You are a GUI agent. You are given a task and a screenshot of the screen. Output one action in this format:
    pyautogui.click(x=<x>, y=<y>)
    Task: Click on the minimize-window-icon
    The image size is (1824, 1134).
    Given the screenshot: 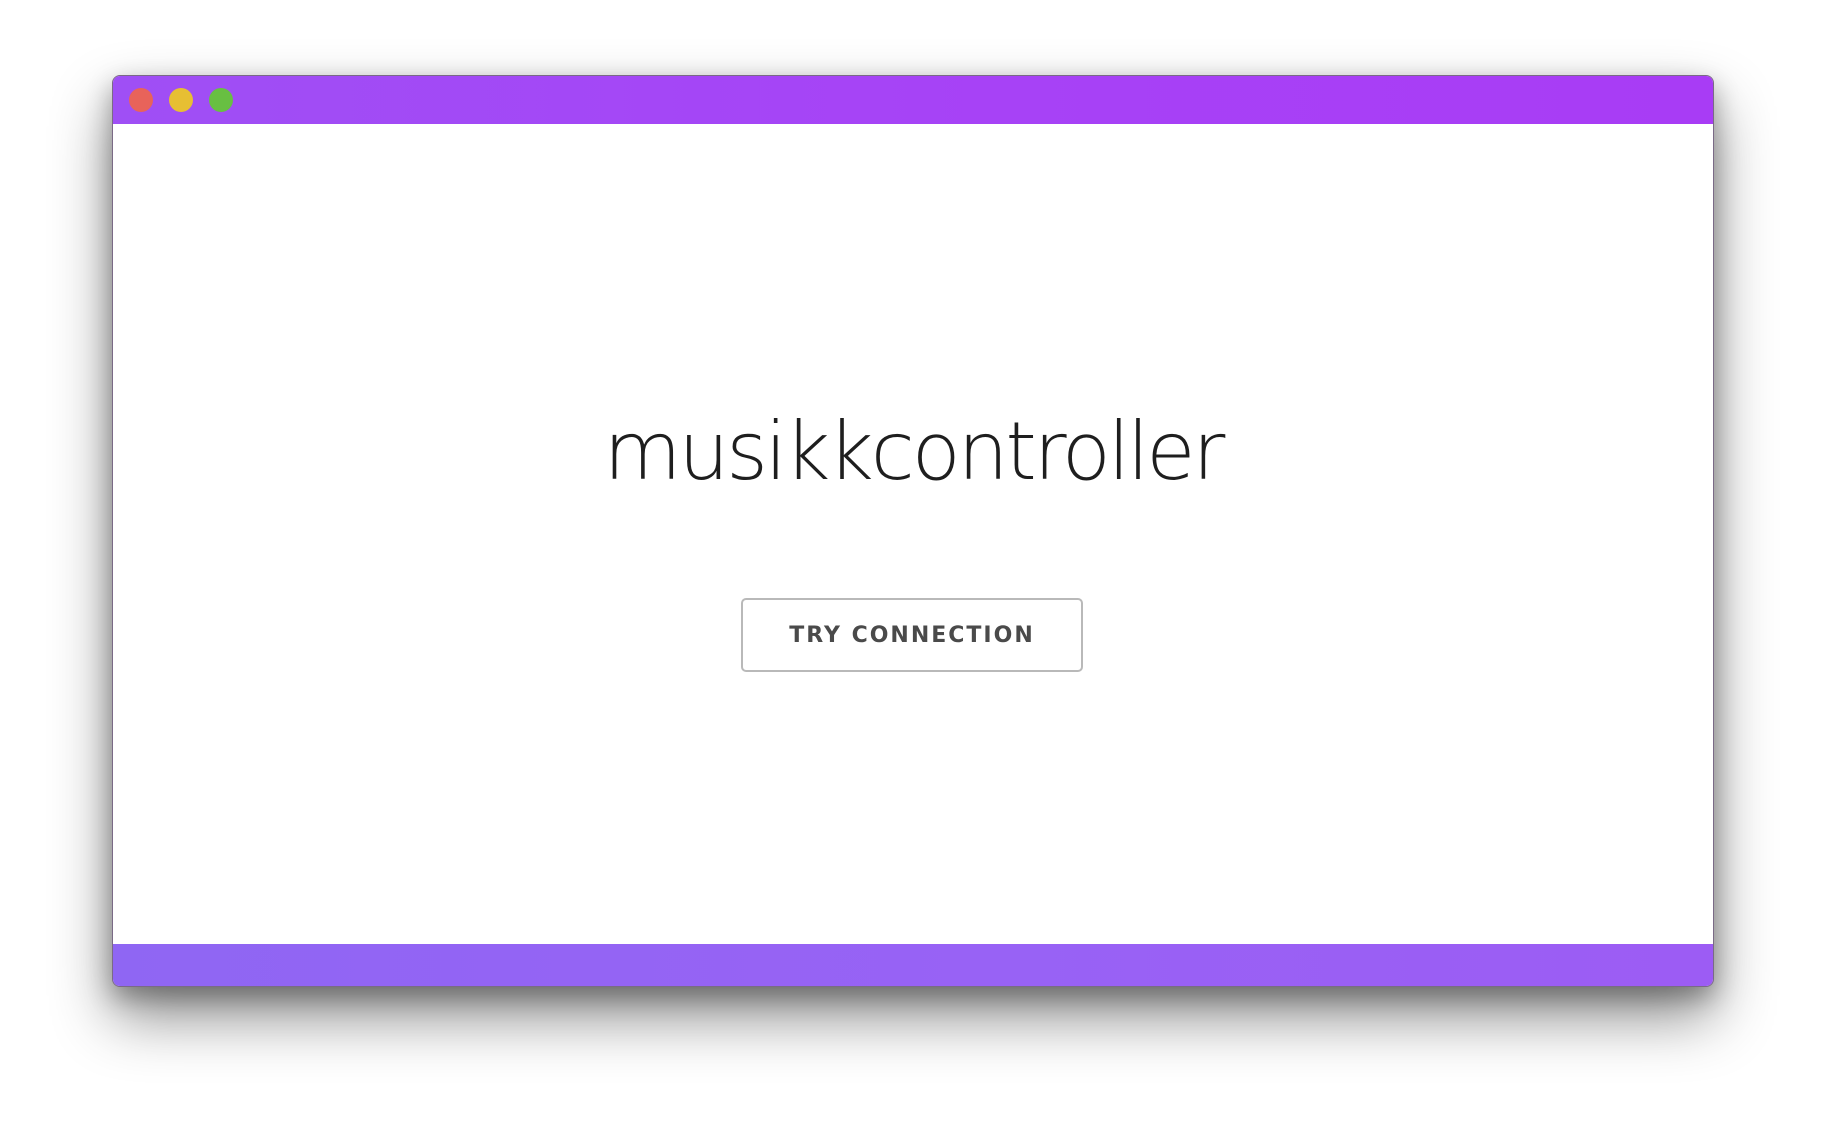 What is the action you would take?
    pyautogui.click(x=181, y=100)
    